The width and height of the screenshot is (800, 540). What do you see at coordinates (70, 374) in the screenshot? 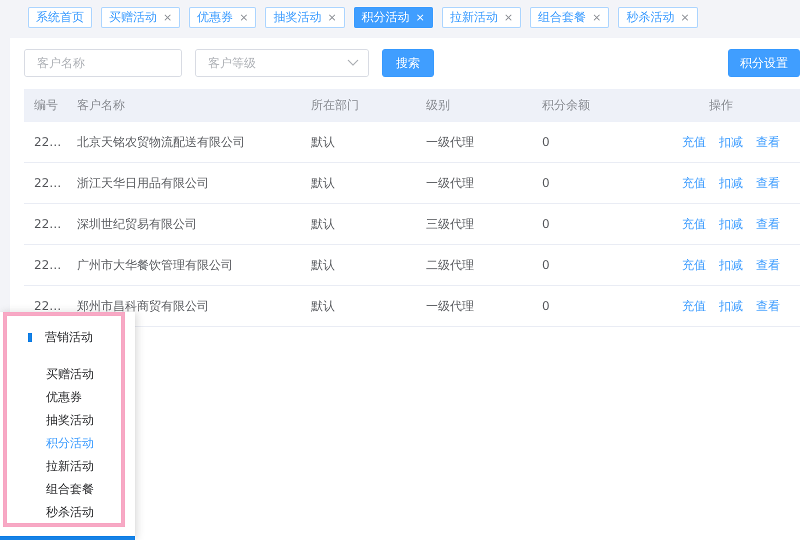
I see `menu-item: 买赠活动` at bounding box center [70, 374].